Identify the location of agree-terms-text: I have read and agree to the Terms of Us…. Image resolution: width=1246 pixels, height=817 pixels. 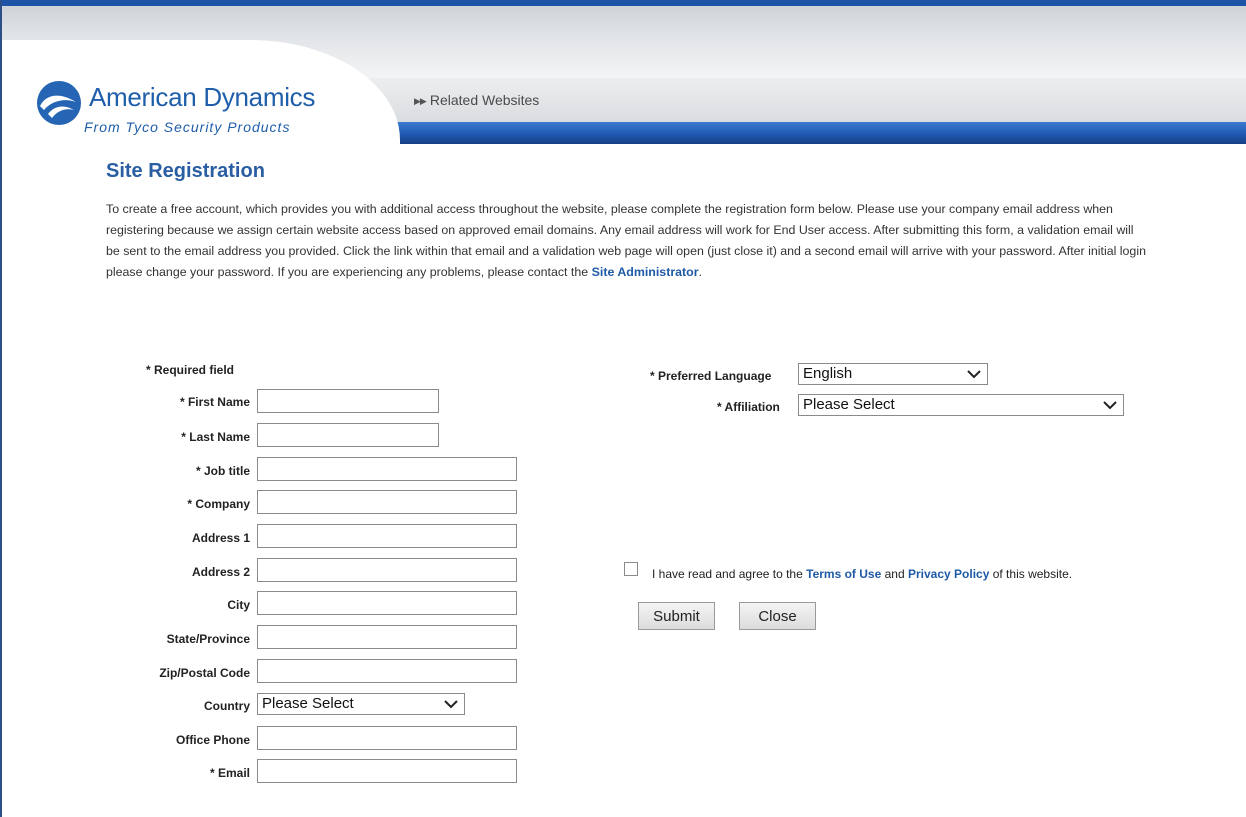
(862, 574).